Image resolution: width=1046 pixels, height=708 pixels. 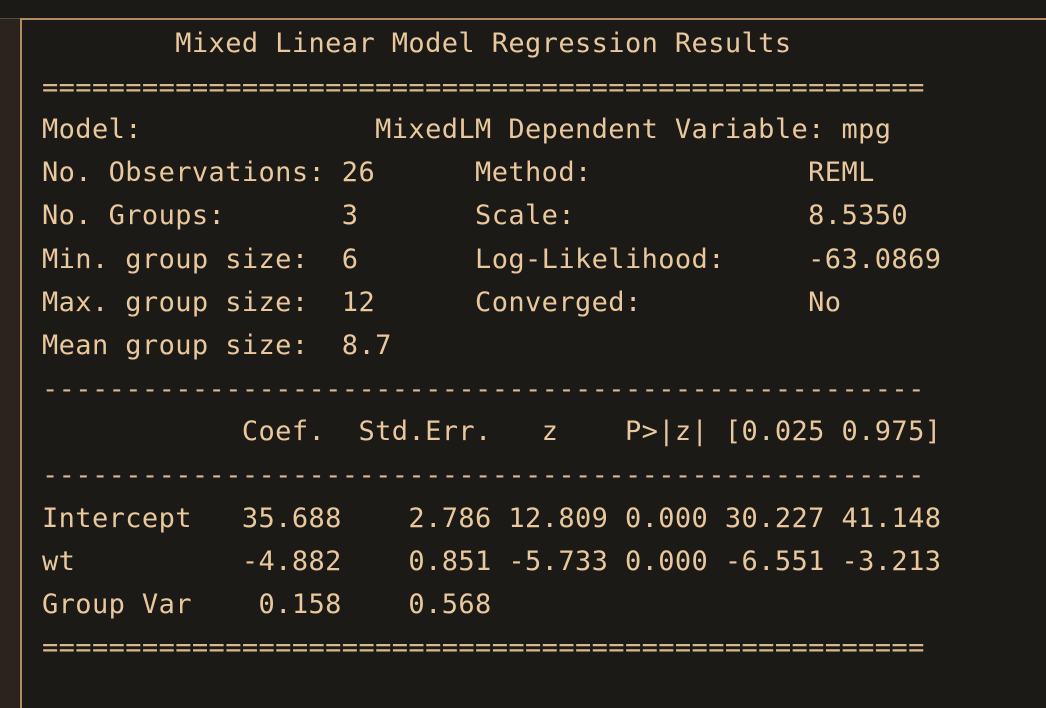 What do you see at coordinates (492, 431) in the screenshot?
I see `coef-table-header: Coef. Std.Err. z P>|z| [0.025 0.975]` at bounding box center [492, 431].